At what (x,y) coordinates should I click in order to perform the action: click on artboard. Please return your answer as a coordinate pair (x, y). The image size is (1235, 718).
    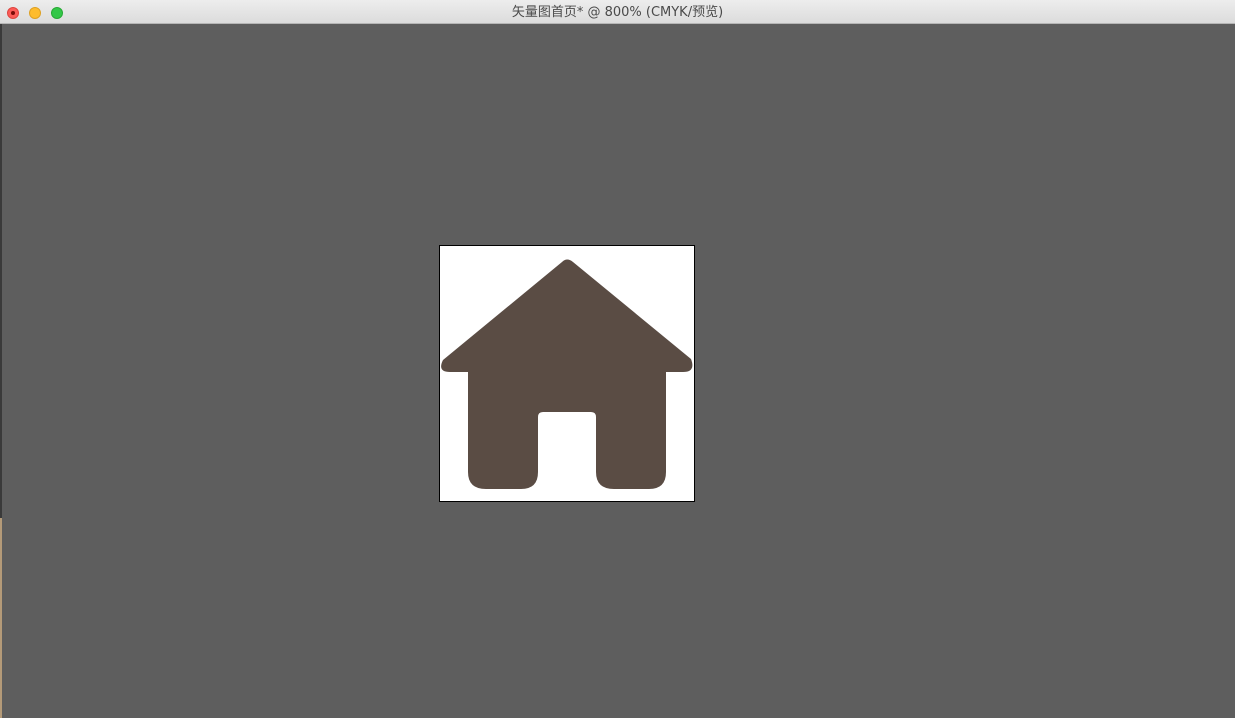
    Looking at the image, I should click on (567, 373).